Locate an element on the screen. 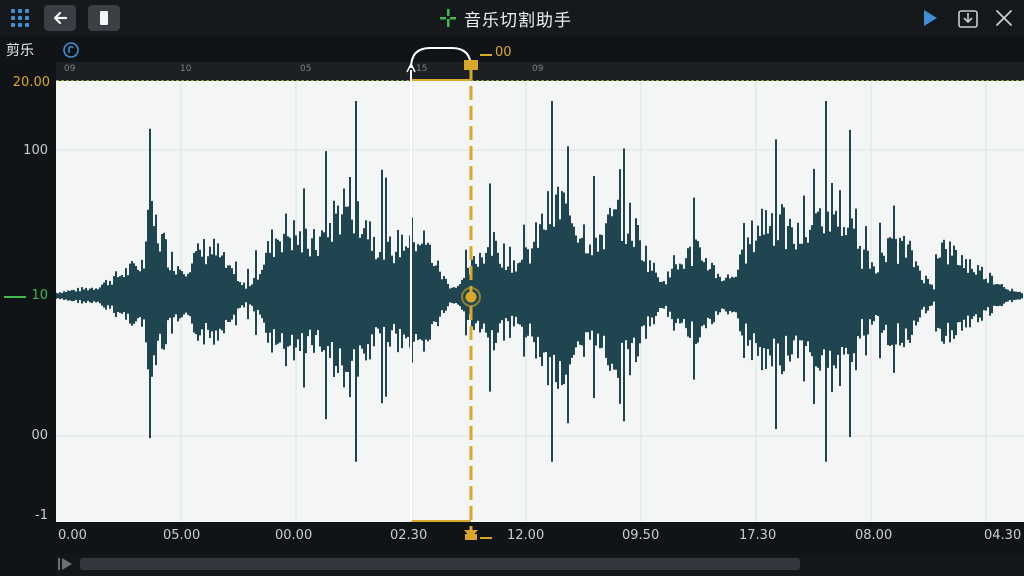 This screenshot has width=1024, height=576. ruler-label: 10 is located at coordinates (186, 69).